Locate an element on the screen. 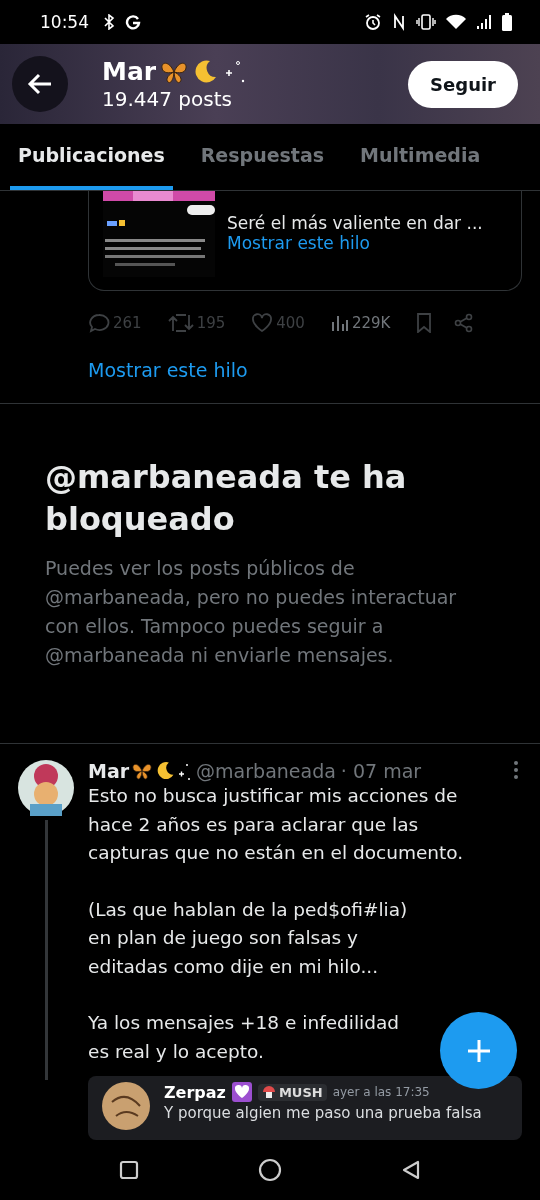  post-text: Ya los mensajes +18 e infedilidad es real y lo acepto. is located at coordinates (244, 1037).